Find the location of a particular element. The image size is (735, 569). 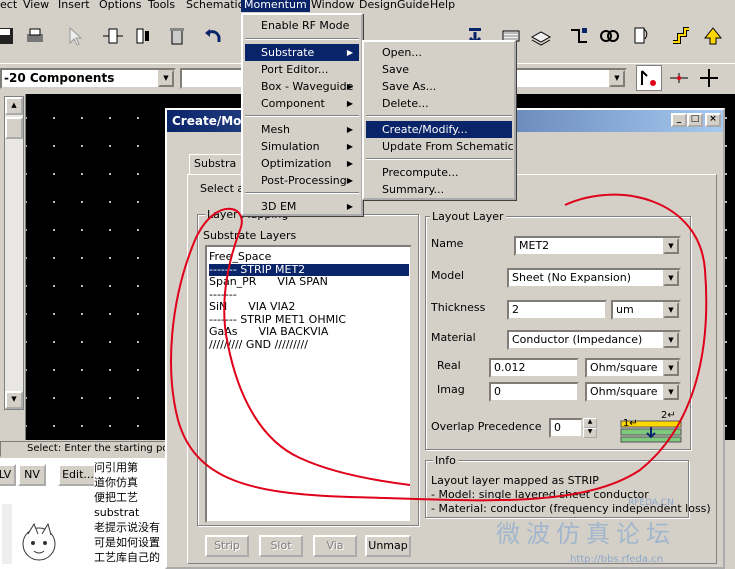

slot-button: Slot is located at coordinates (281, 546).